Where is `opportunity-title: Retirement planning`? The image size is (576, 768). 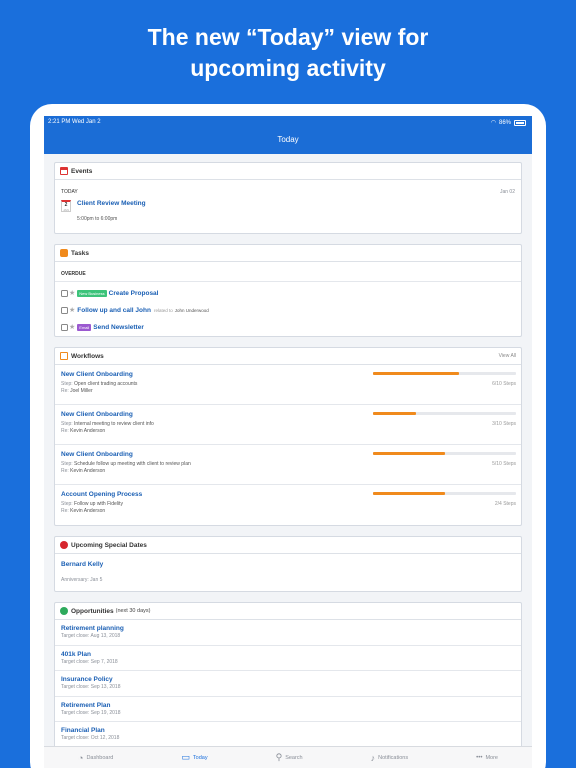
opportunity-title: Retirement planning is located at coordinates (288, 628).